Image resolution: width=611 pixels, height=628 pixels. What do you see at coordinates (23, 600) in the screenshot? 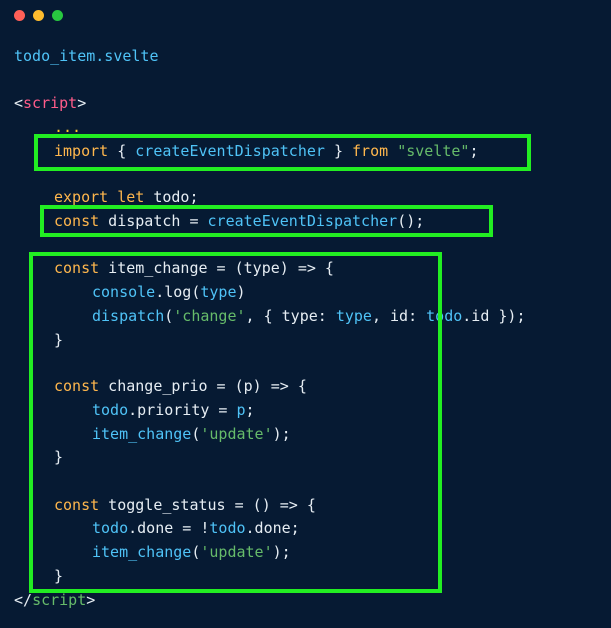
I see `tag-bracket: </` at bounding box center [23, 600].